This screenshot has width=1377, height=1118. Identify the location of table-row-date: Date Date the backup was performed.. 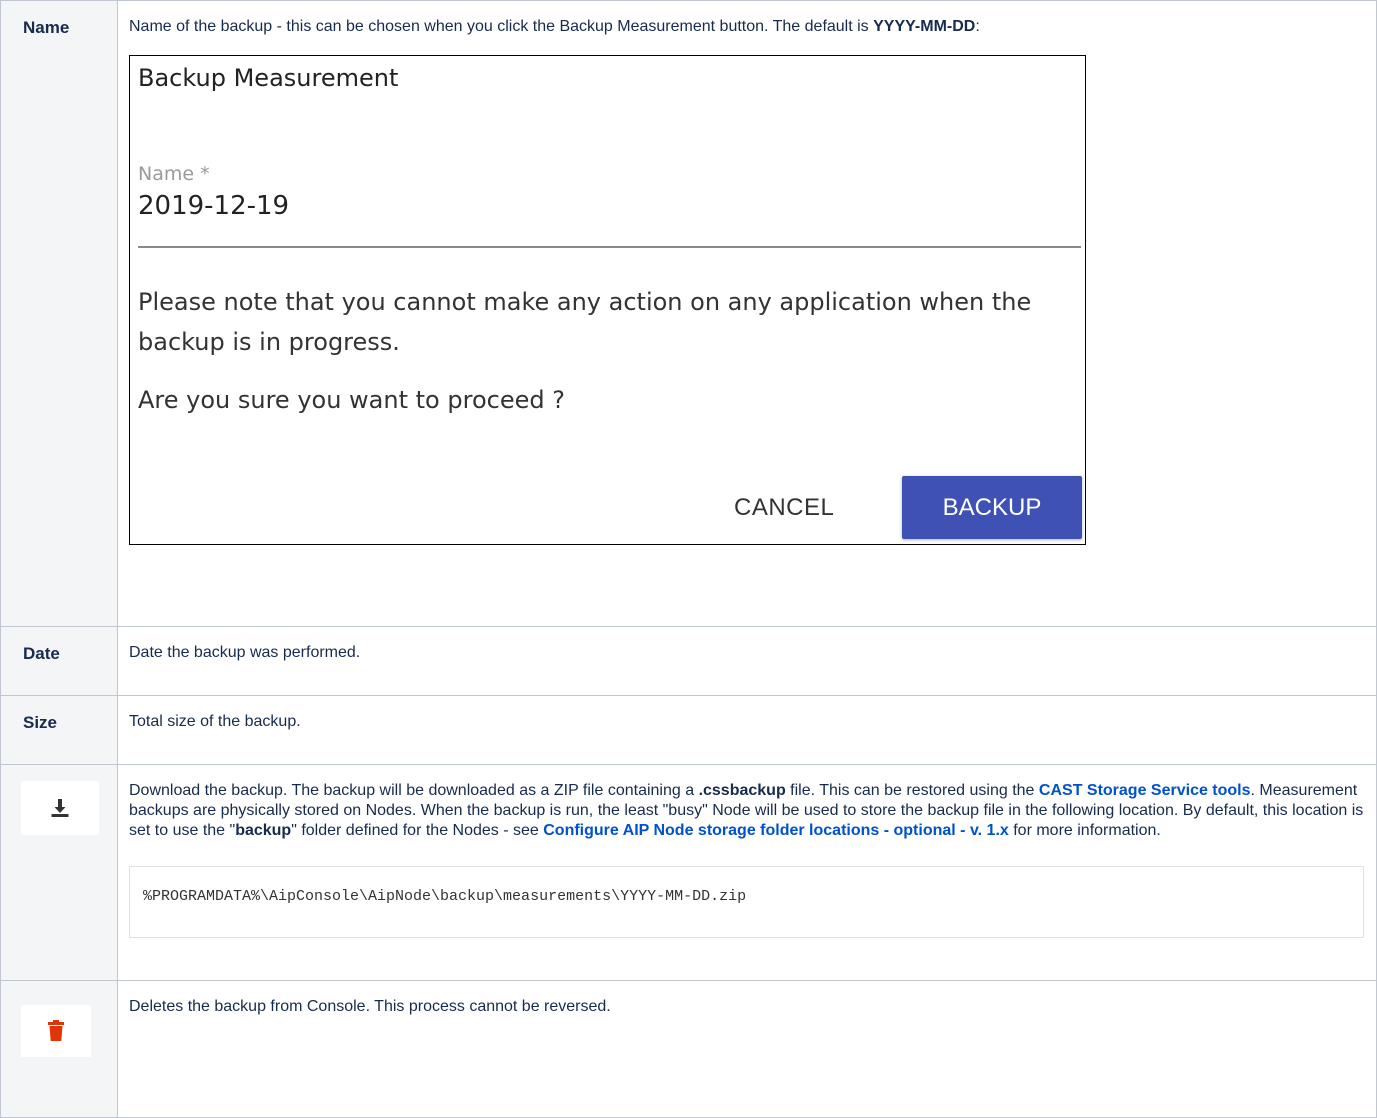
(688, 661).